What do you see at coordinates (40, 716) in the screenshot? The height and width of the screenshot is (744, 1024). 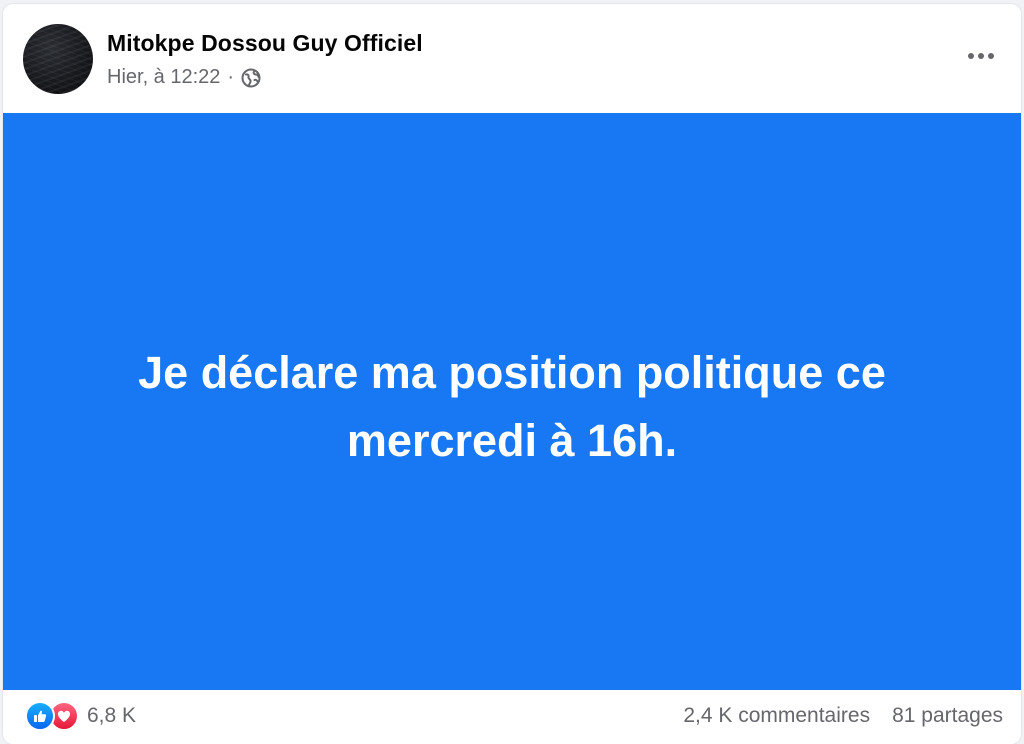 I see `like-icon` at bounding box center [40, 716].